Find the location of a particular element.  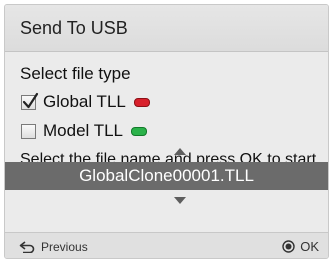

red-color-key-icon is located at coordinates (141, 102).